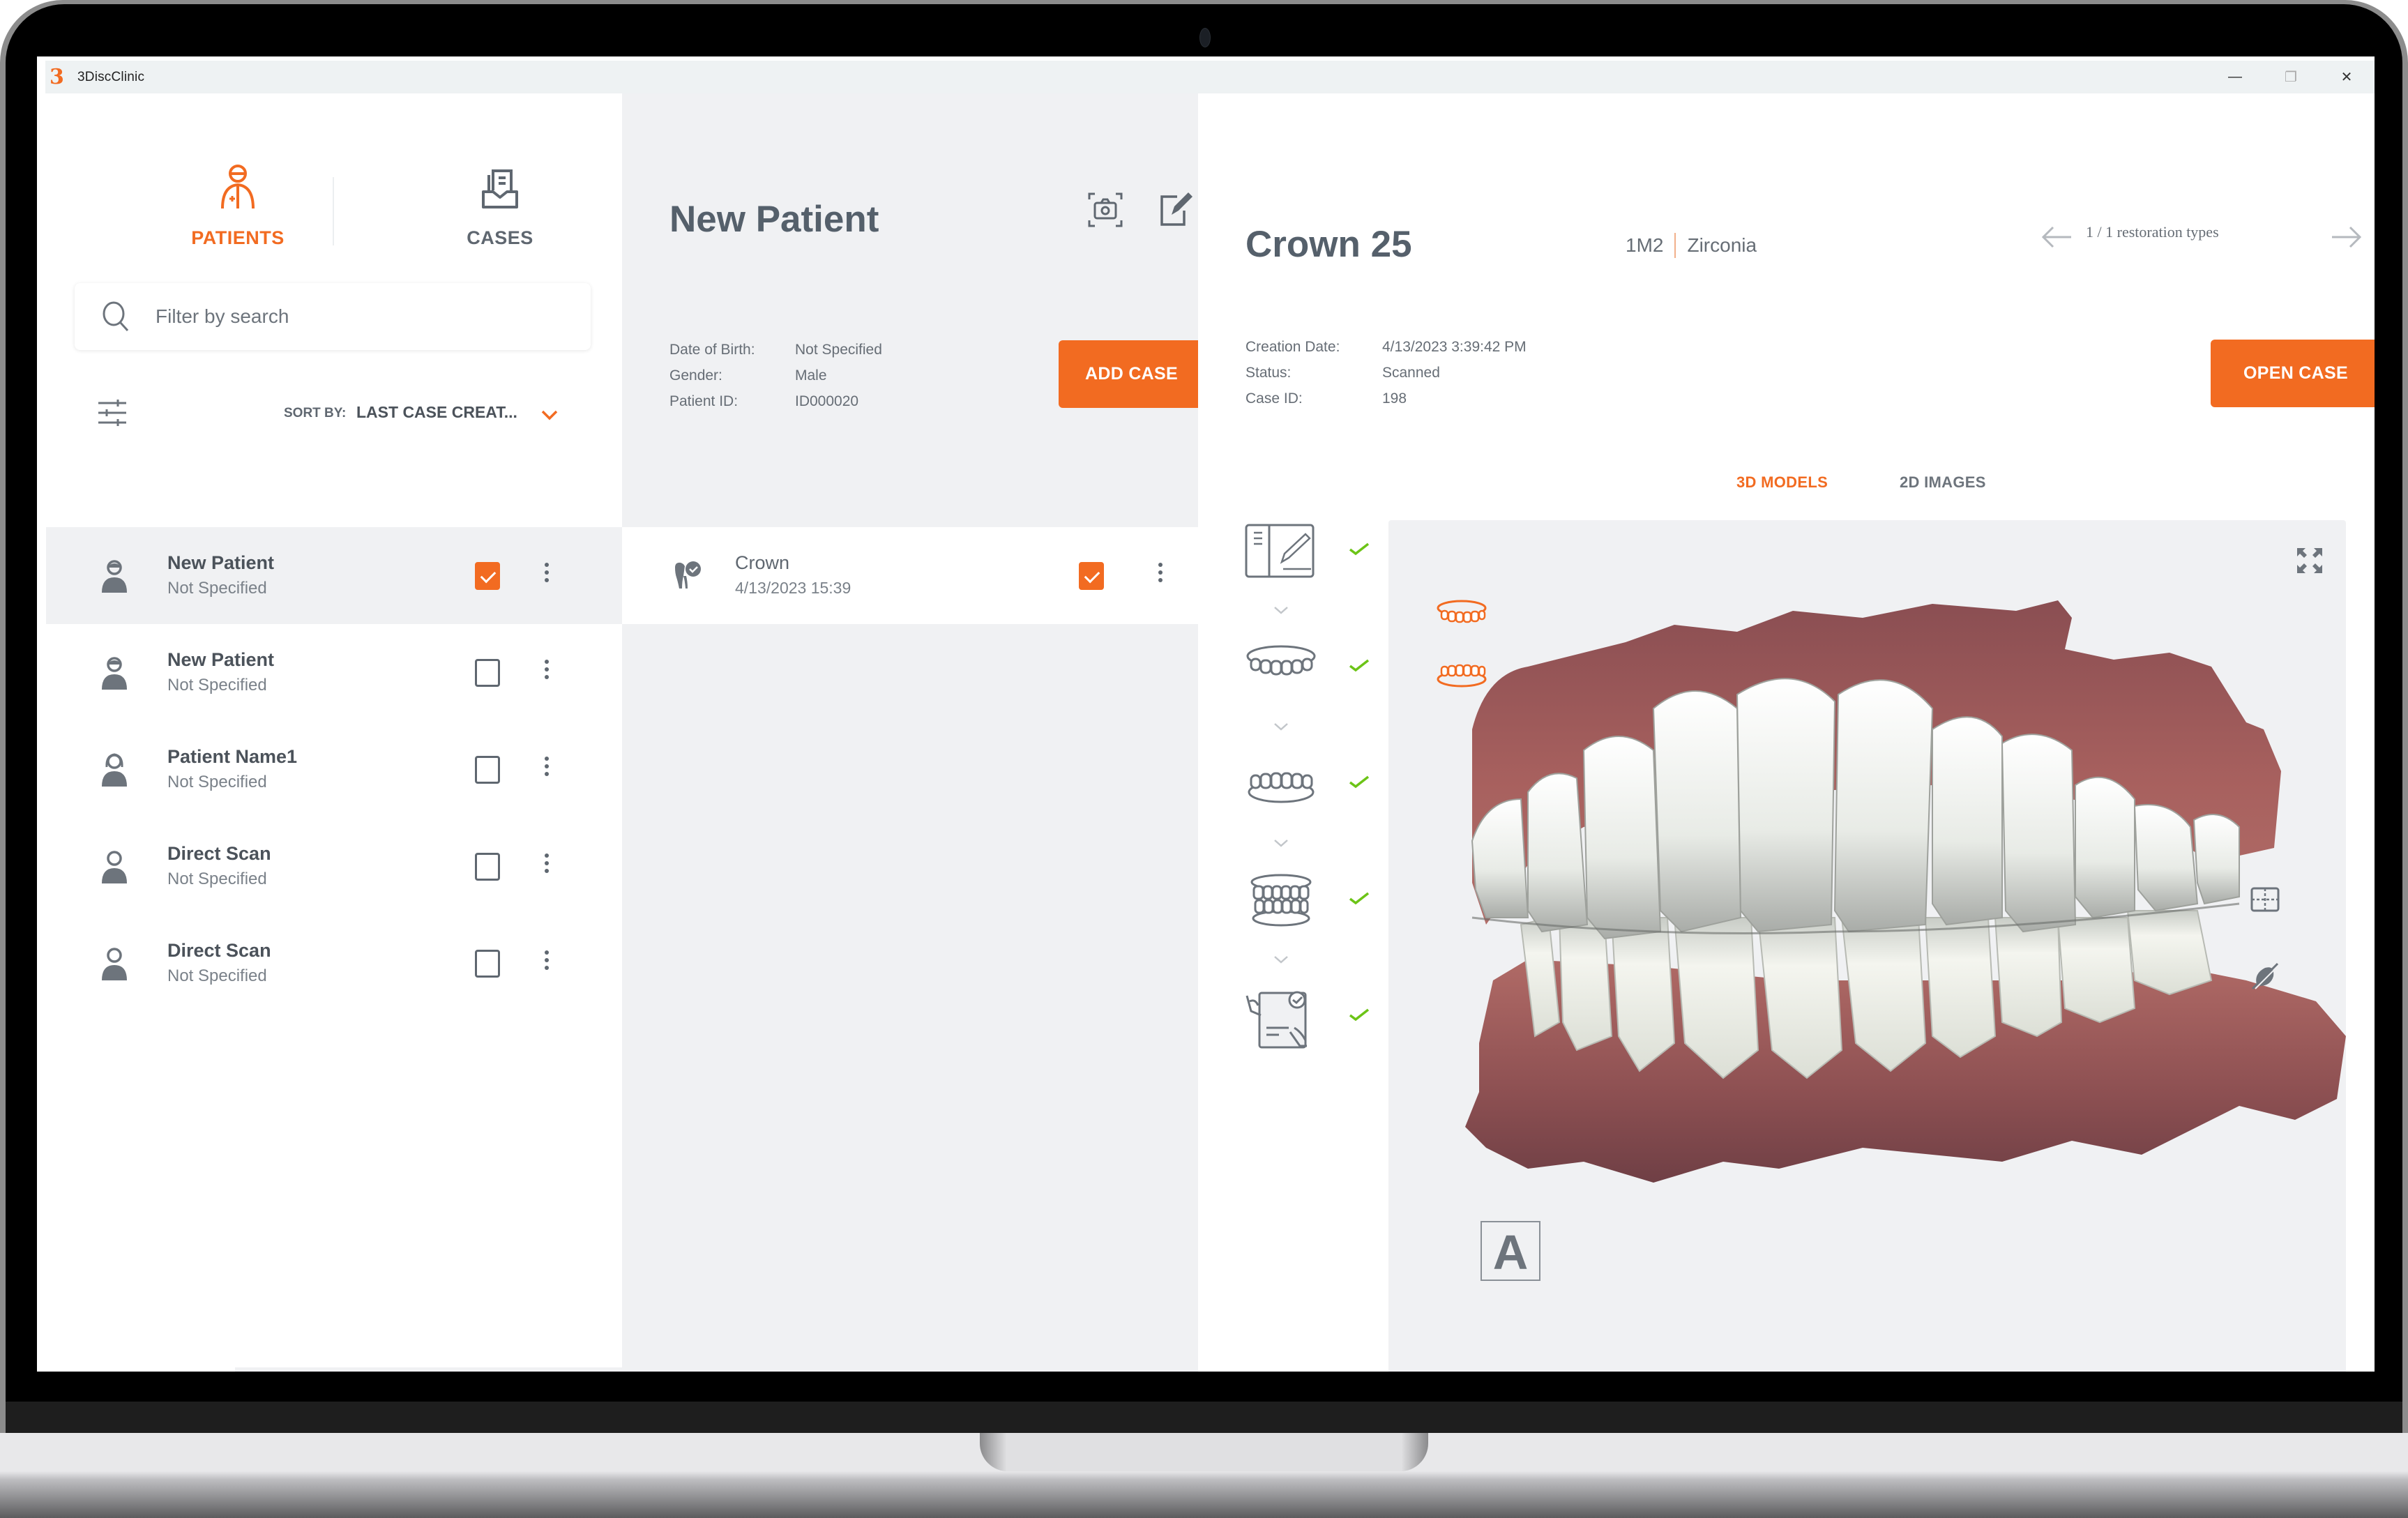  What do you see at coordinates (1281, 900) in the screenshot?
I see `bite-scan-icon` at bounding box center [1281, 900].